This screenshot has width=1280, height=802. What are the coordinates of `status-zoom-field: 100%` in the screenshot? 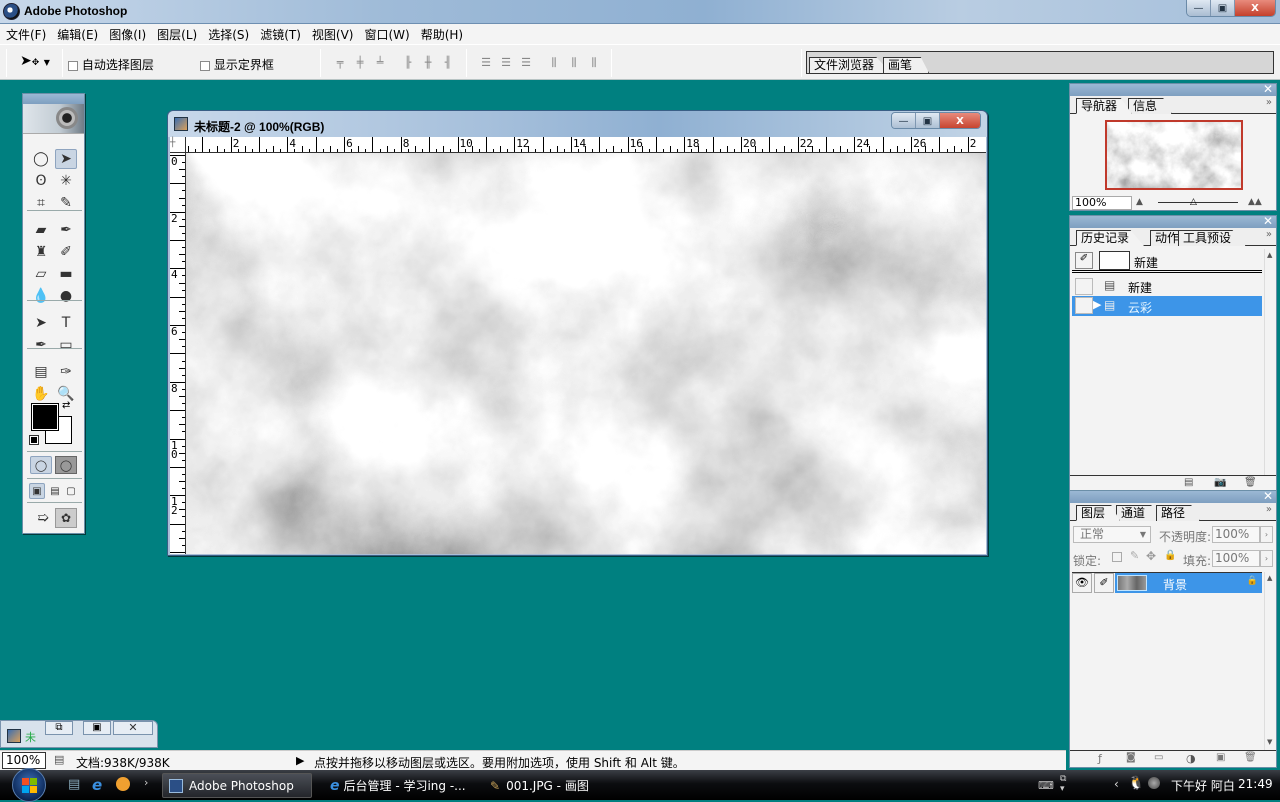 It's located at (24, 760).